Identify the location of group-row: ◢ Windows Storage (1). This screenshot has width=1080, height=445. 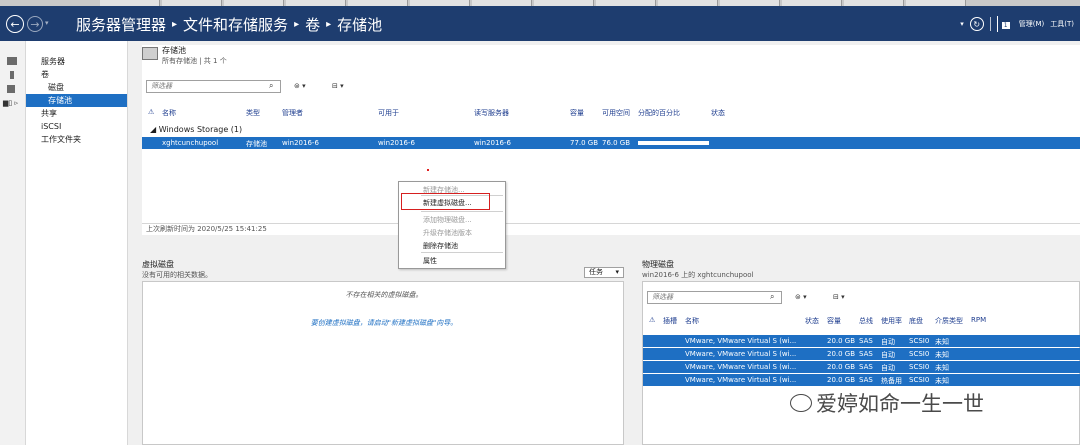
(196, 129).